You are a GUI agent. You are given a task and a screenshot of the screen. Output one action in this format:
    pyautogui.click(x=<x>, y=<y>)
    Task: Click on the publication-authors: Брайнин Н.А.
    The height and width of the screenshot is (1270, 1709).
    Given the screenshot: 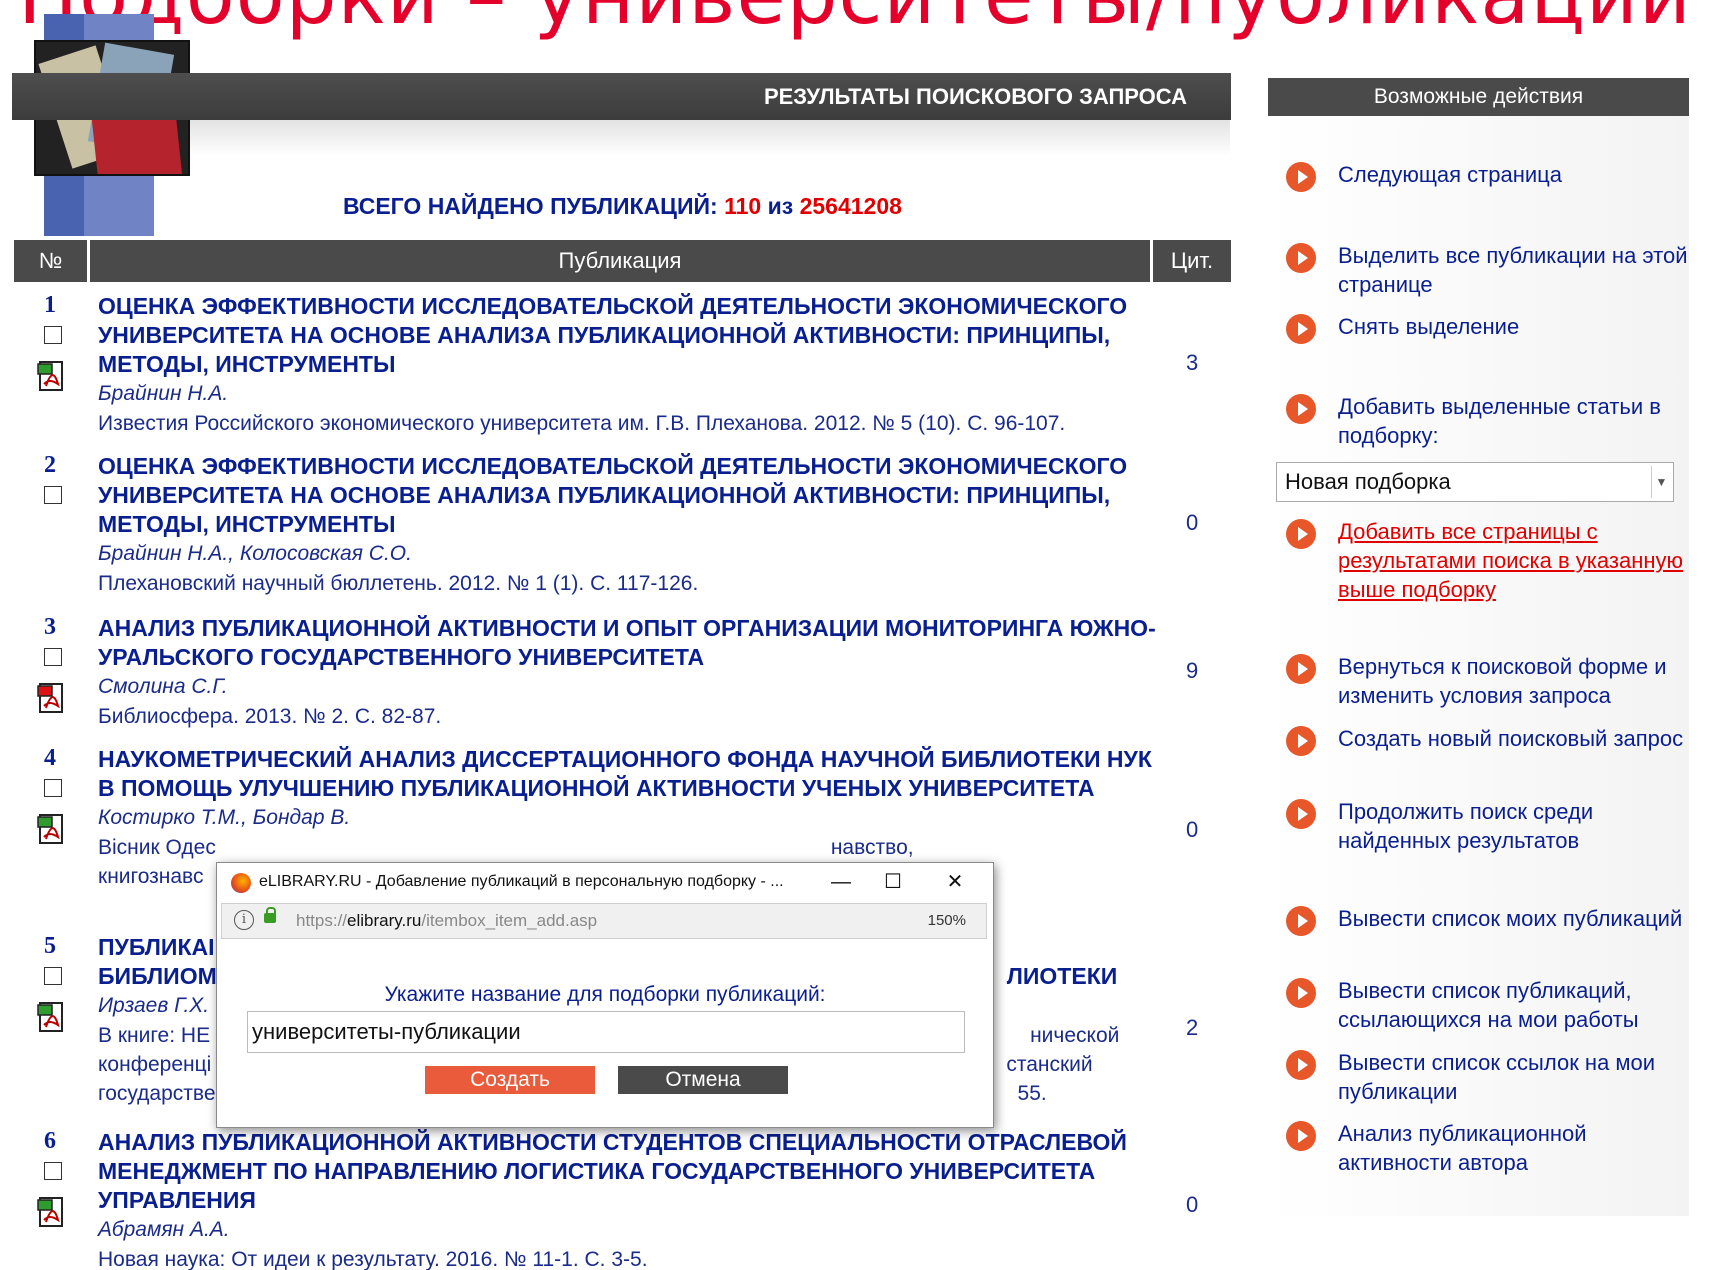 What is the action you would take?
    pyautogui.click(x=628, y=394)
    